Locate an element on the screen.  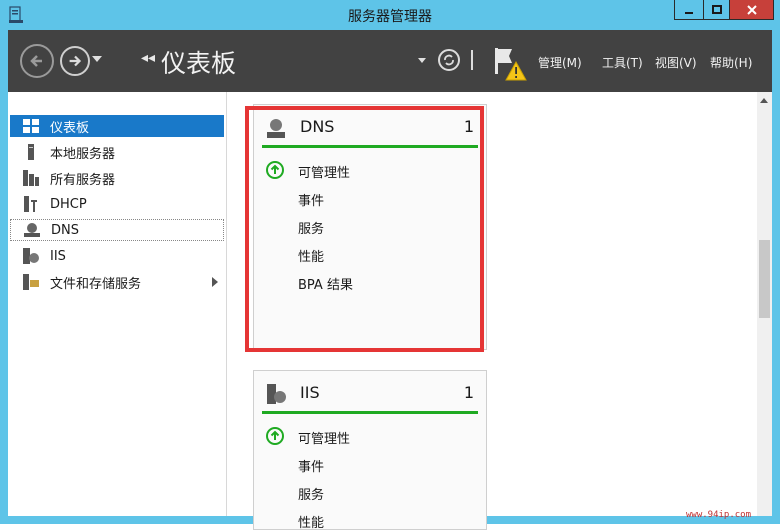
red-highlight-box is located at coordinates (364, 229).